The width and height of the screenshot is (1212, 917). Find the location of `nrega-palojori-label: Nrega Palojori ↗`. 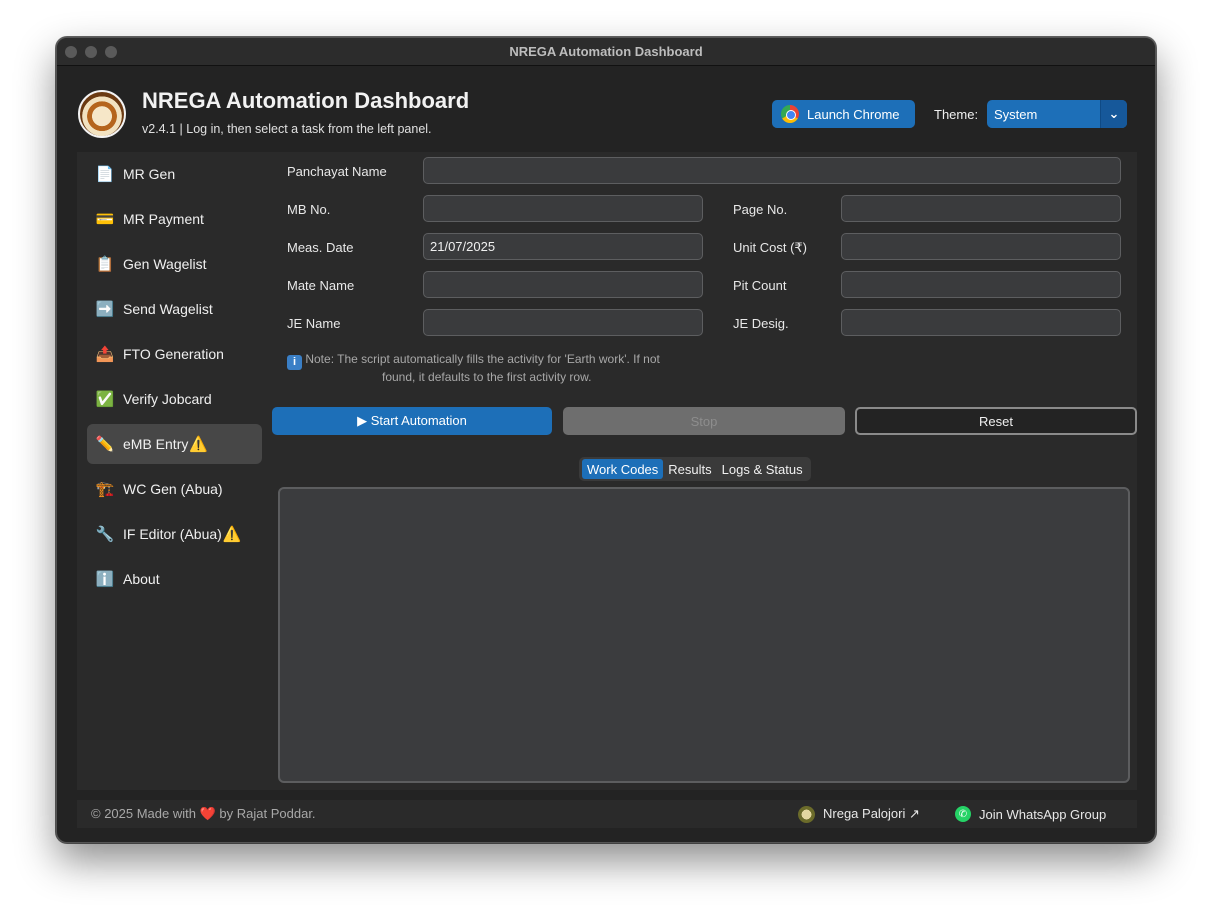

nrega-palojori-label: Nrega Palojori ↗ is located at coordinates (871, 813).